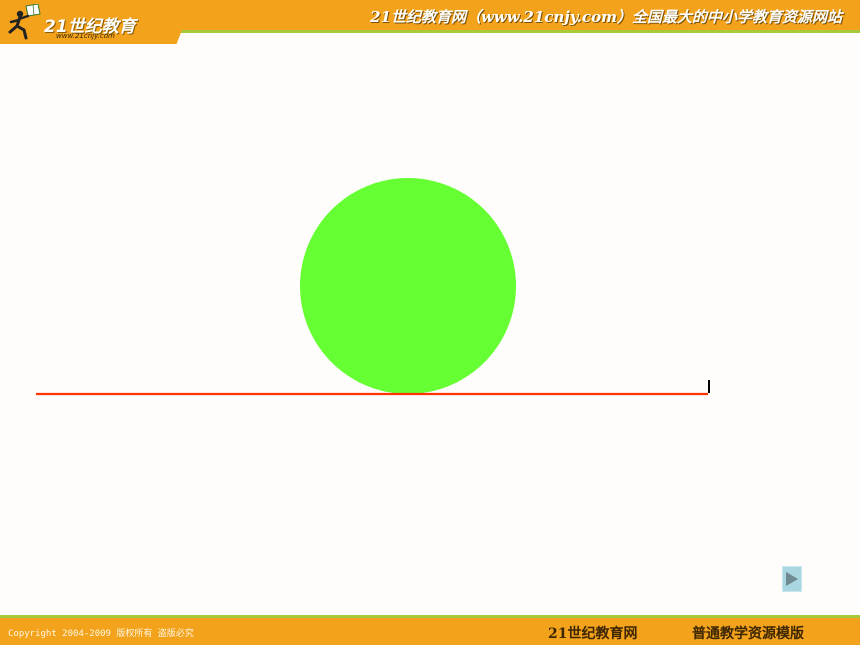 This screenshot has height=645, width=860. Describe the element at coordinates (748, 634) in the screenshot. I see `footer-template-name: 普通教学资源模版` at that location.